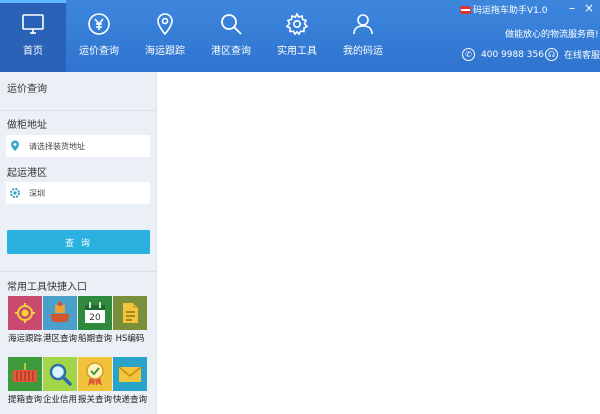 The image size is (600, 414). I want to click on tool-container-query: 提箱查询, so click(25, 381).